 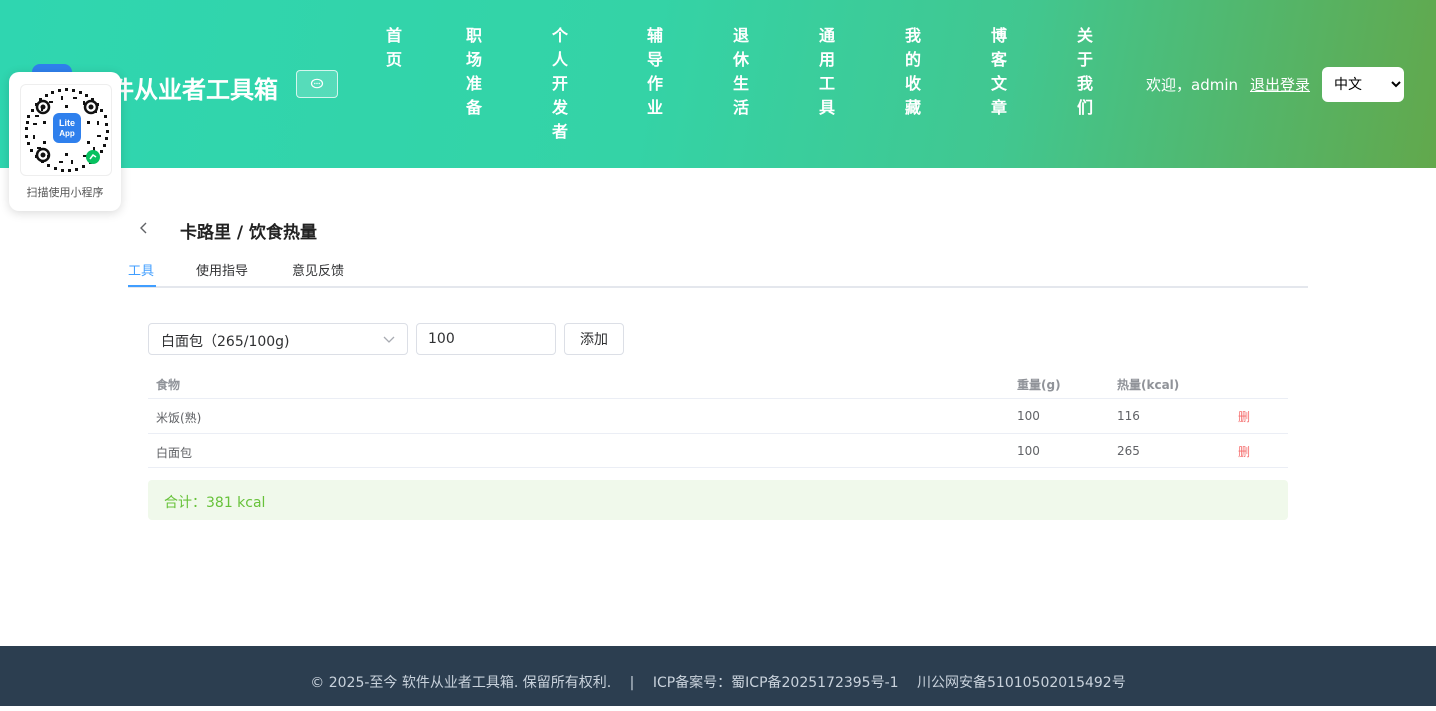 What do you see at coordinates (194, 90) in the screenshot?
I see `site-title: 件从业者工具箱` at bounding box center [194, 90].